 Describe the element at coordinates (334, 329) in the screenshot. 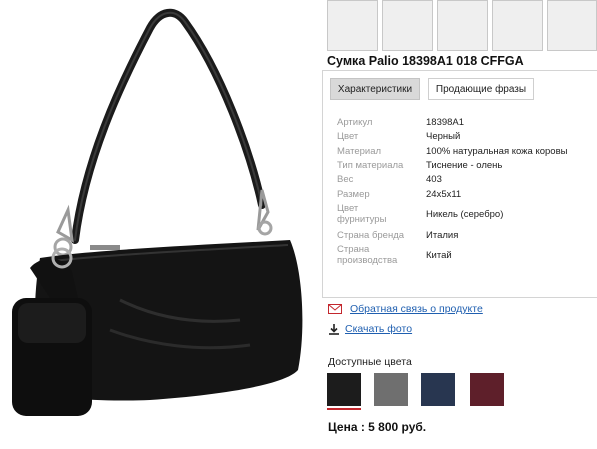

I see `download-icon` at that location.